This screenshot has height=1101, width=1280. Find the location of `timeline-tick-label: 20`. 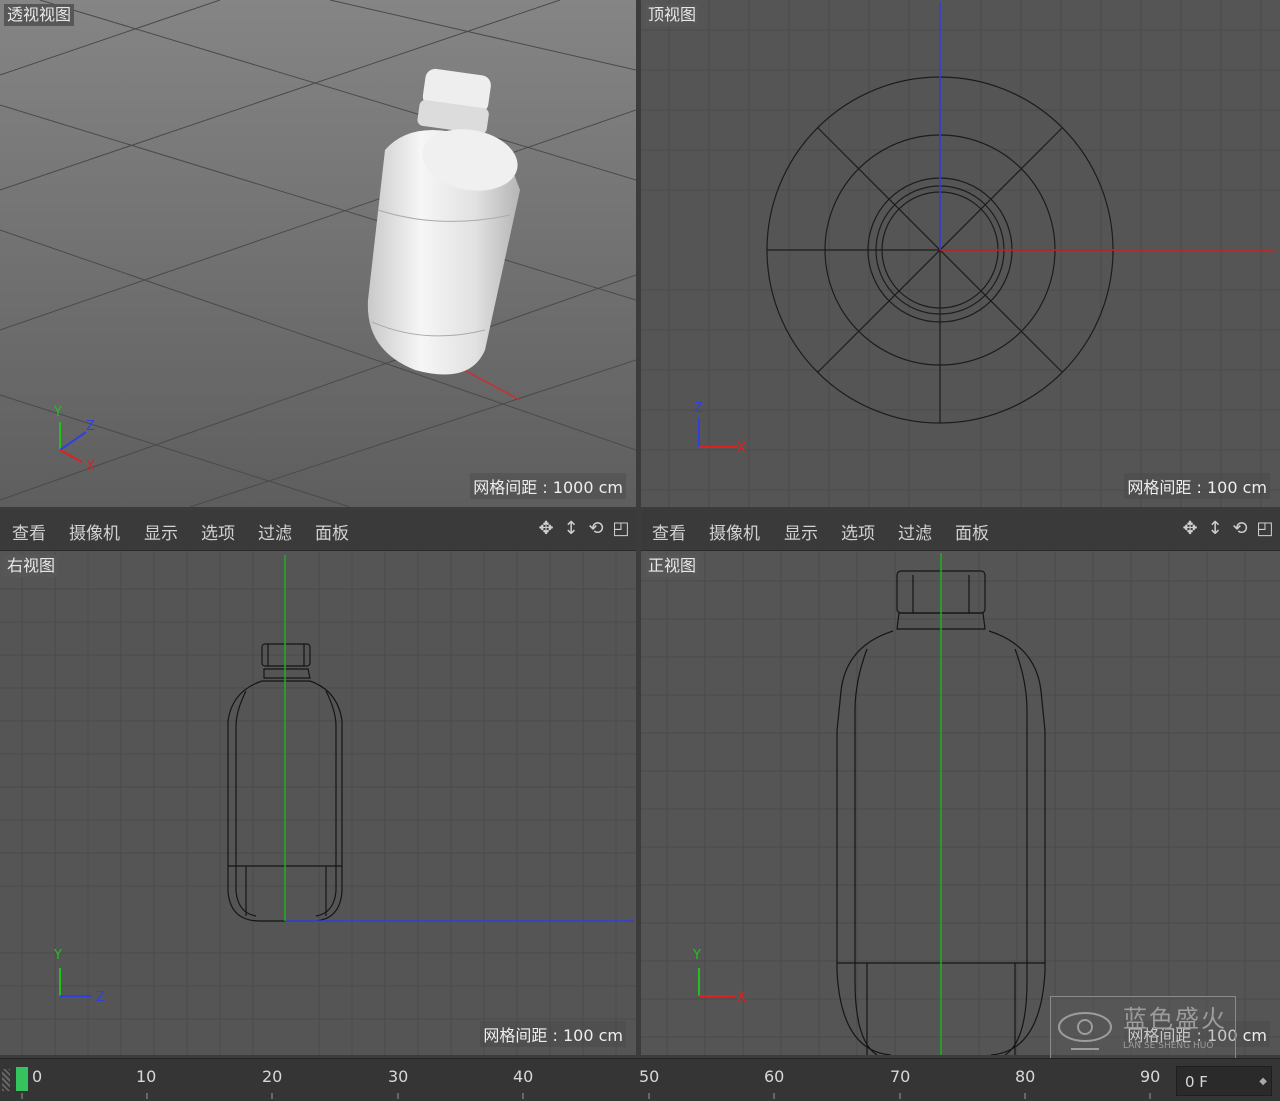

timeline-tick-label: 20 is located at coordinates (272, 1076).